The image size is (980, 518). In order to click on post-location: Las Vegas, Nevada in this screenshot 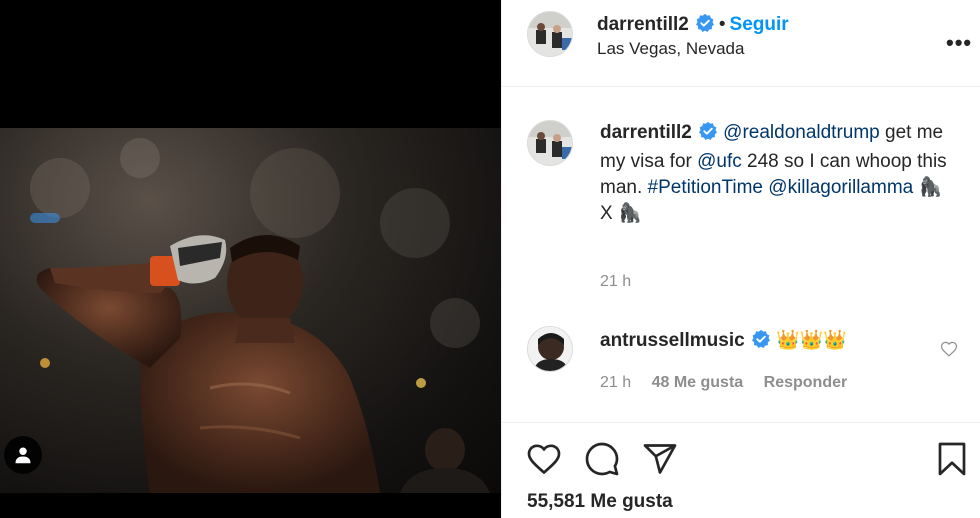, I will do `click(670, 49)`.